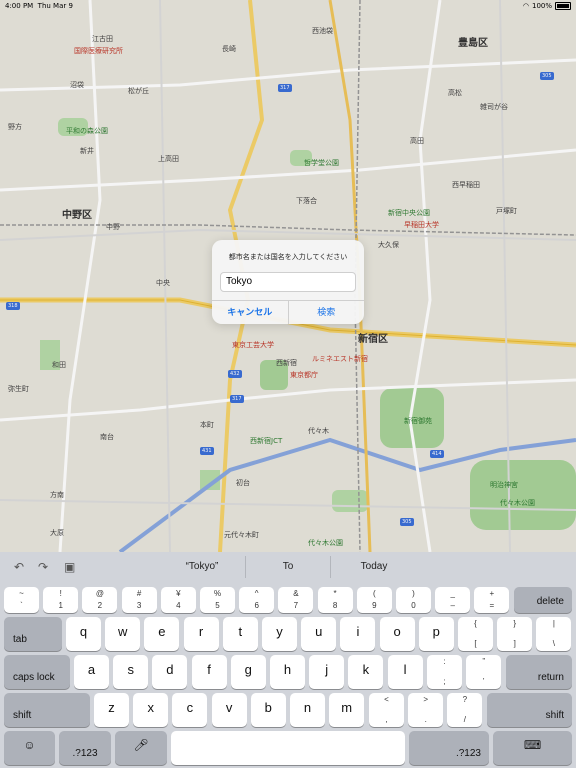  I want to click on key-letter: g, so click(248, 669).